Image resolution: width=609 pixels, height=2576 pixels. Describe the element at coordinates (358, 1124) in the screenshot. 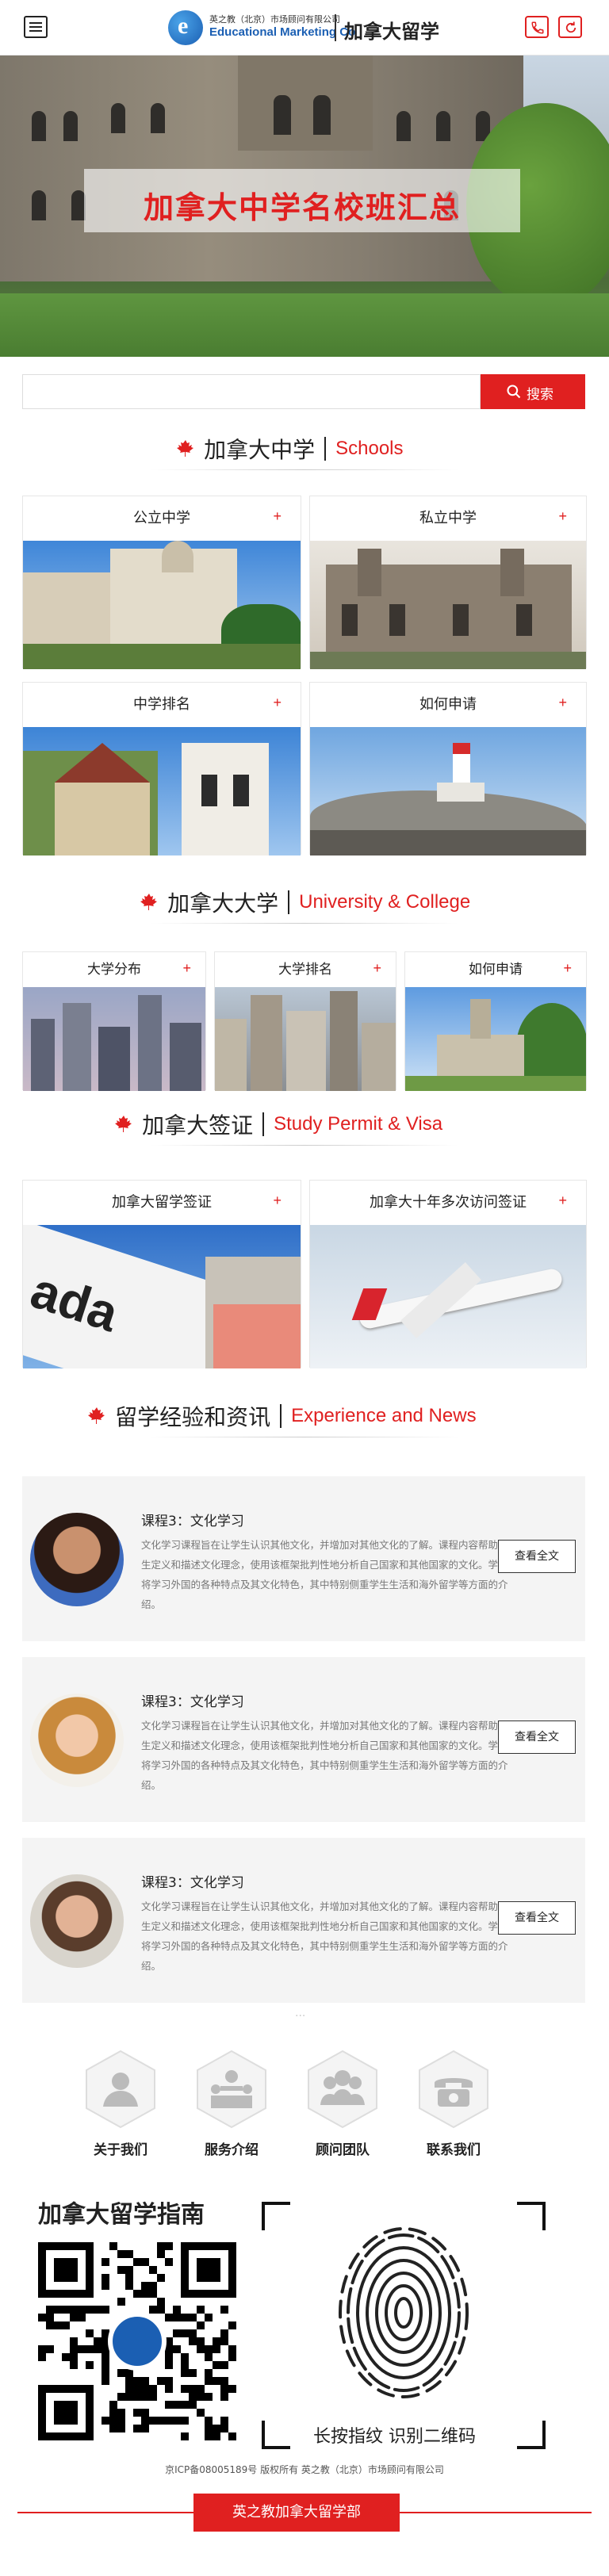

I see `section-title-en: Study Permit & Visa` at that location.